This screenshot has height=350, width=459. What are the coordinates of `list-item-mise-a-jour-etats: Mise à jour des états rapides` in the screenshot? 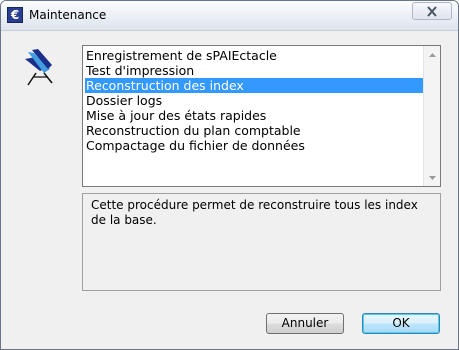 It's located at (254, 115).